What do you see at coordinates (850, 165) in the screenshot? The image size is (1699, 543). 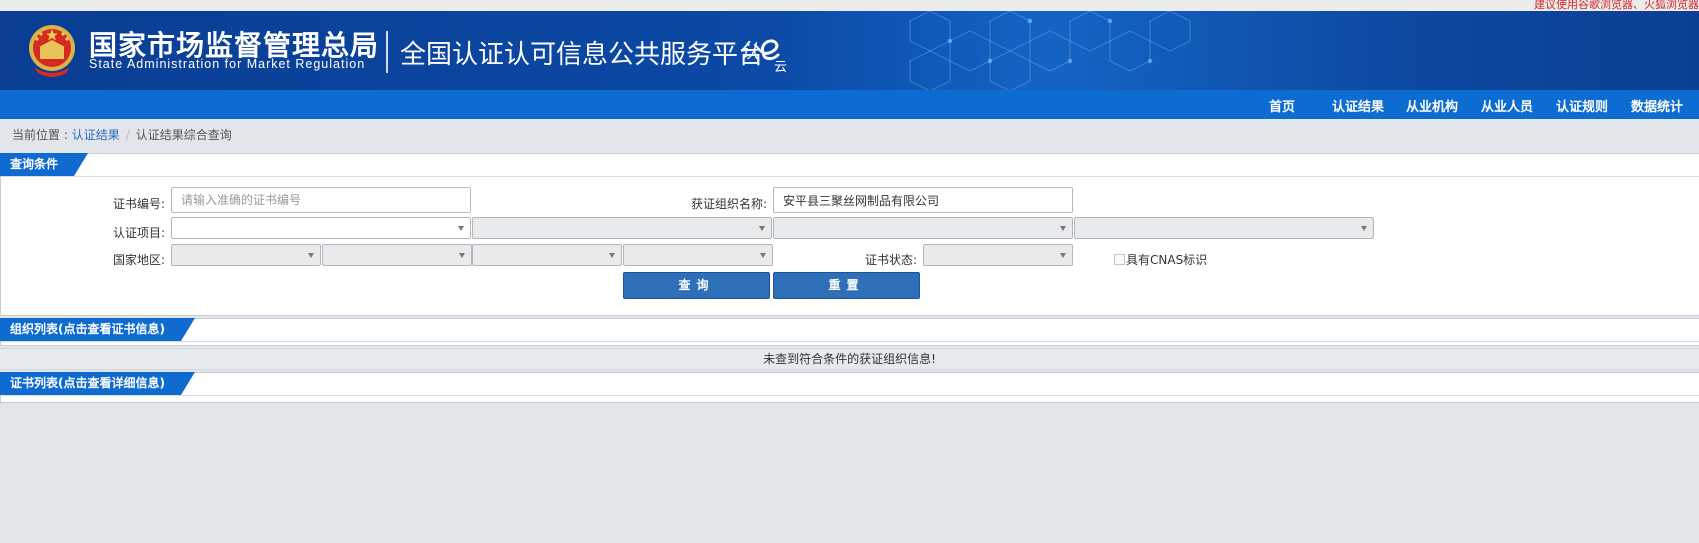 I see `query-panel-header: 查询条件` at bounding box center [850, 165].